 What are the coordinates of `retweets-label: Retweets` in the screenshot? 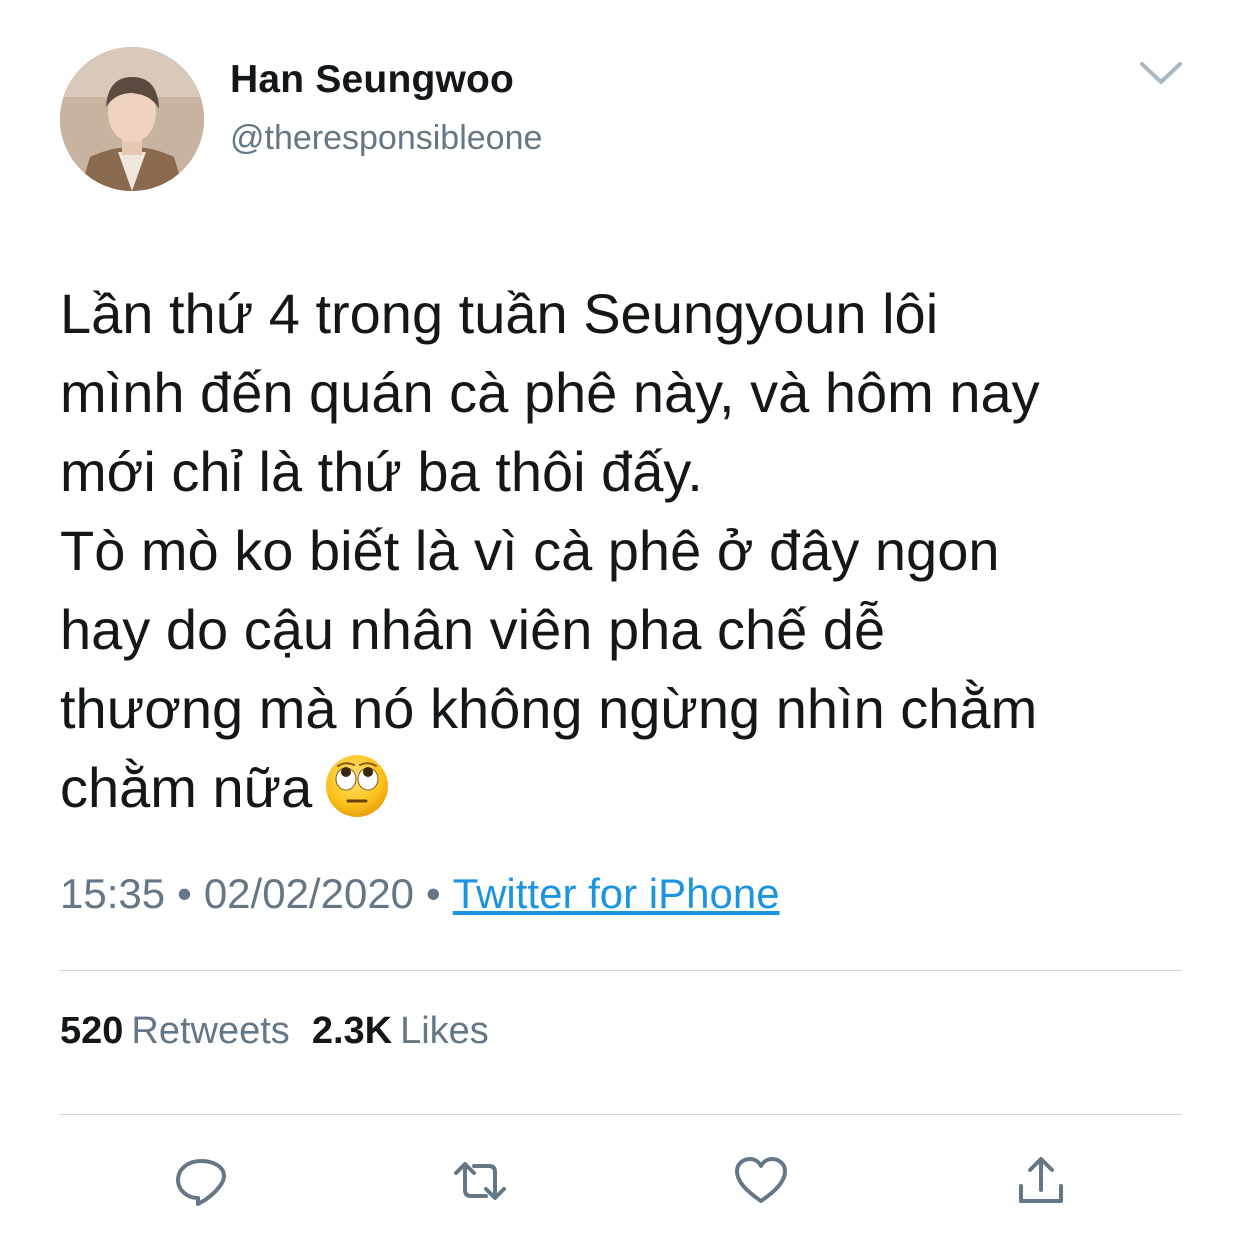 It's located at (210, 1031).